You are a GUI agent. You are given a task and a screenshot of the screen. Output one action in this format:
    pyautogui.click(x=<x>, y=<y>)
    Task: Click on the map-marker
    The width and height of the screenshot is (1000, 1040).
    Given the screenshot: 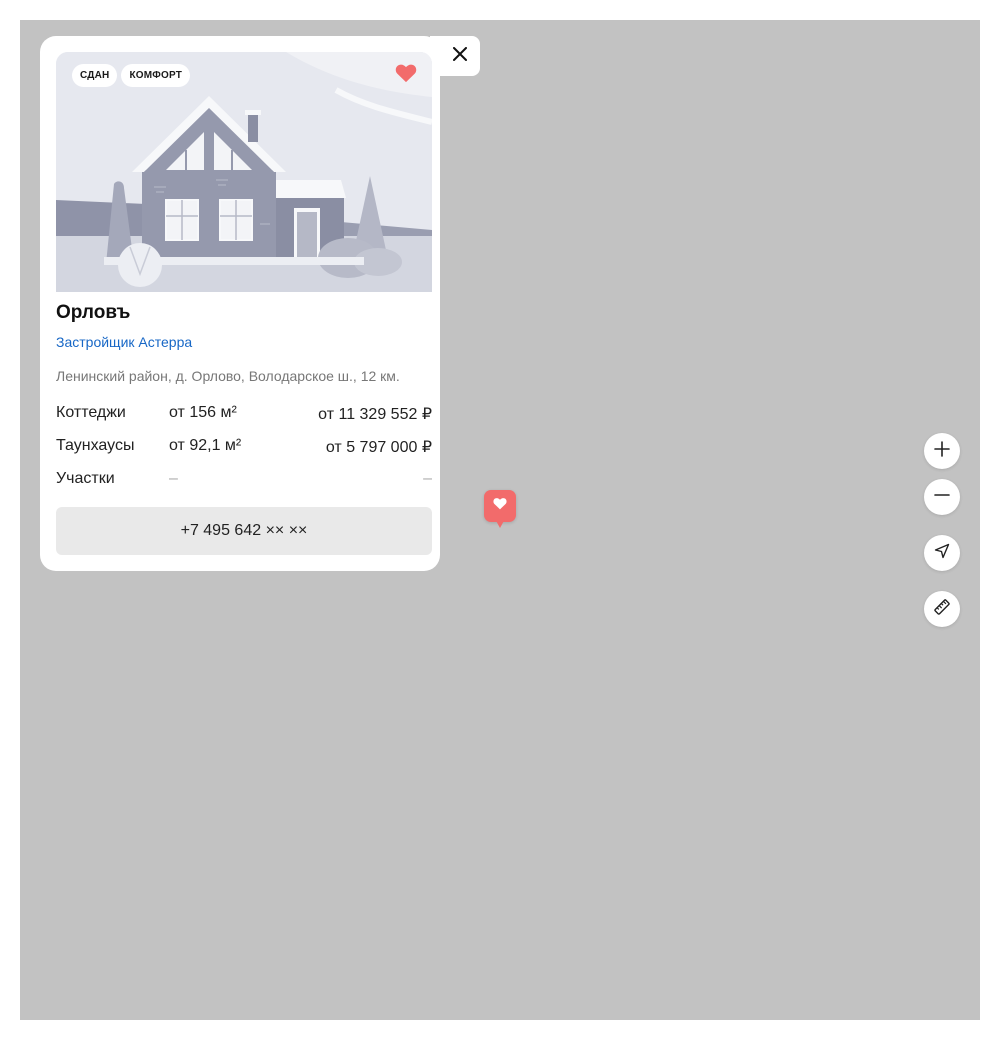 What is the action you would take?
    pyautogui.click(x=500, y=506)
    